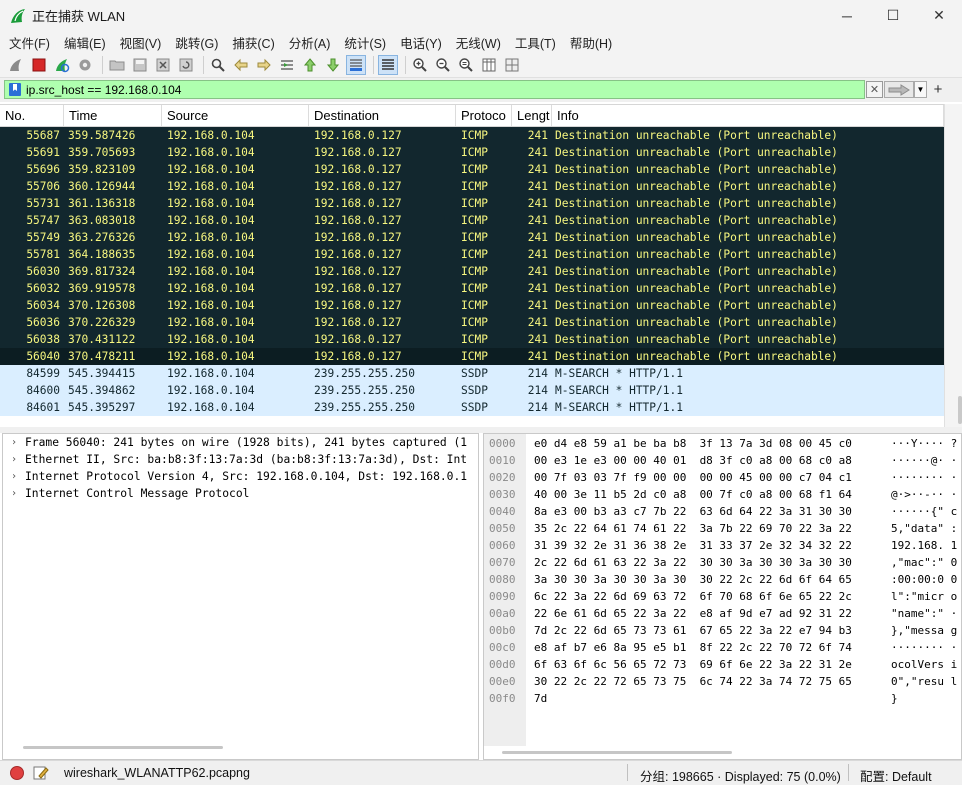 The width and height of the screenshot is (962, 785). What do you see at coordinates (382, 115) in the screenshot?
I see `column-header-destination: Destination` at bounding box center [382, 115].